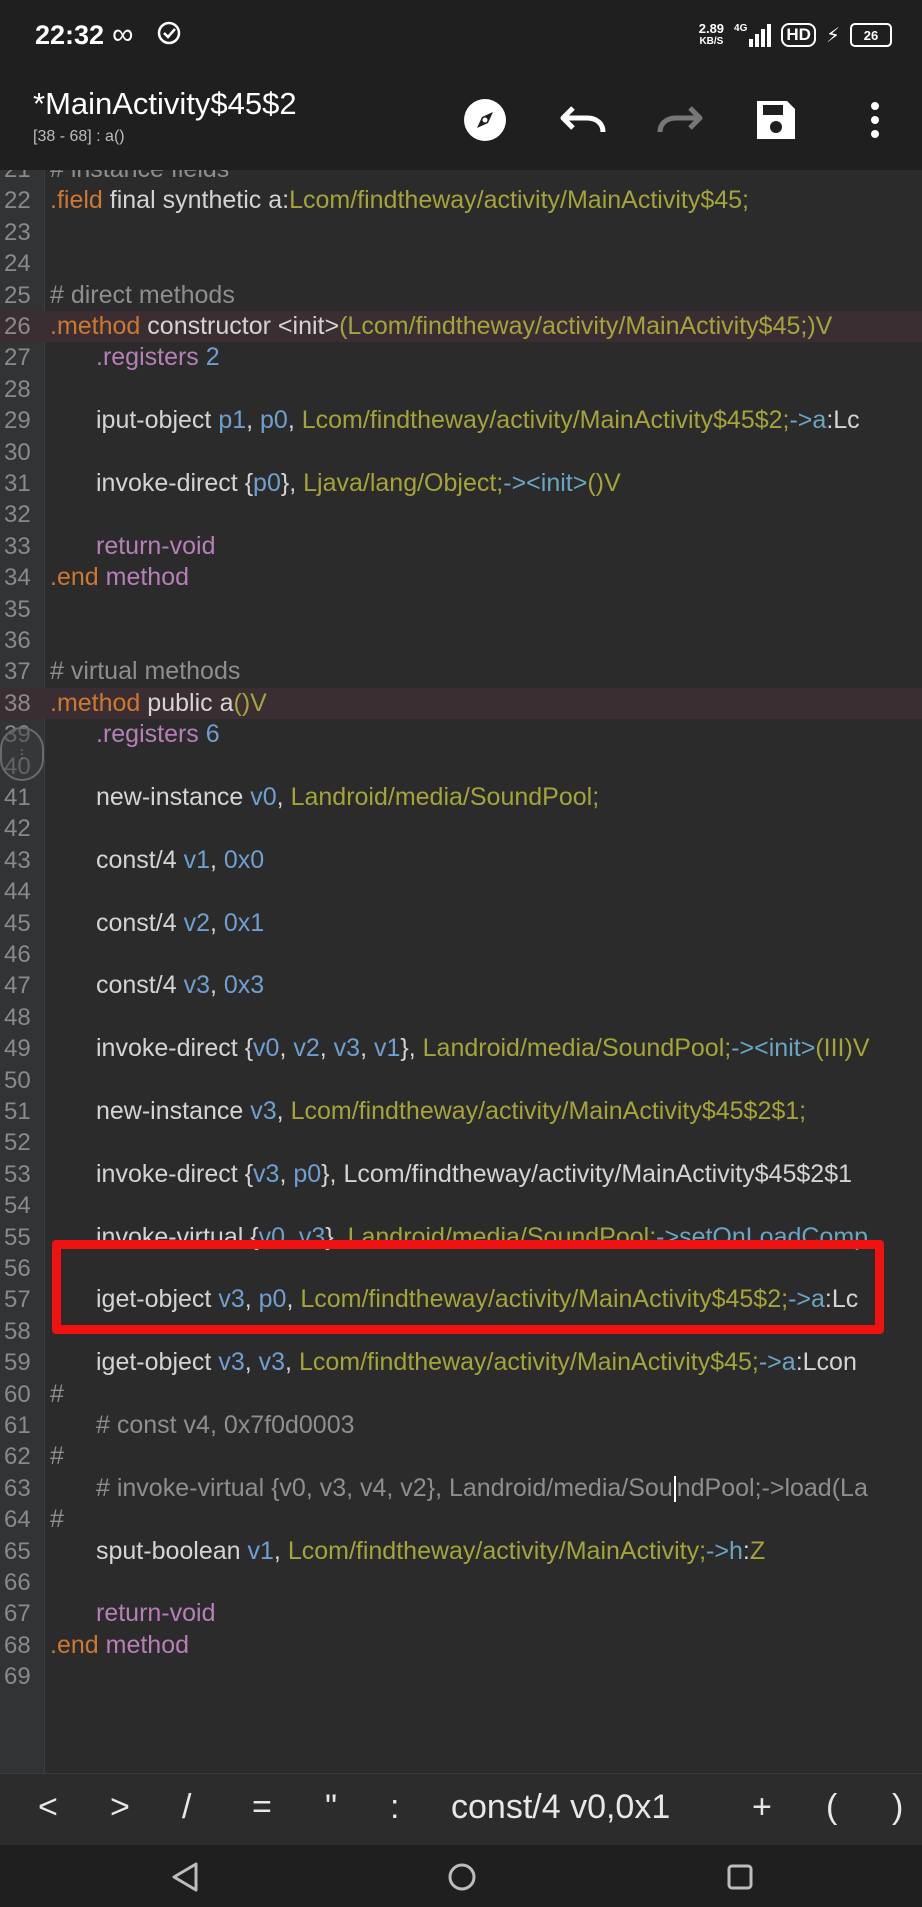  I want to click on code-line: 61 # const v4, 0x7f0d0003, so click(461, 1425).